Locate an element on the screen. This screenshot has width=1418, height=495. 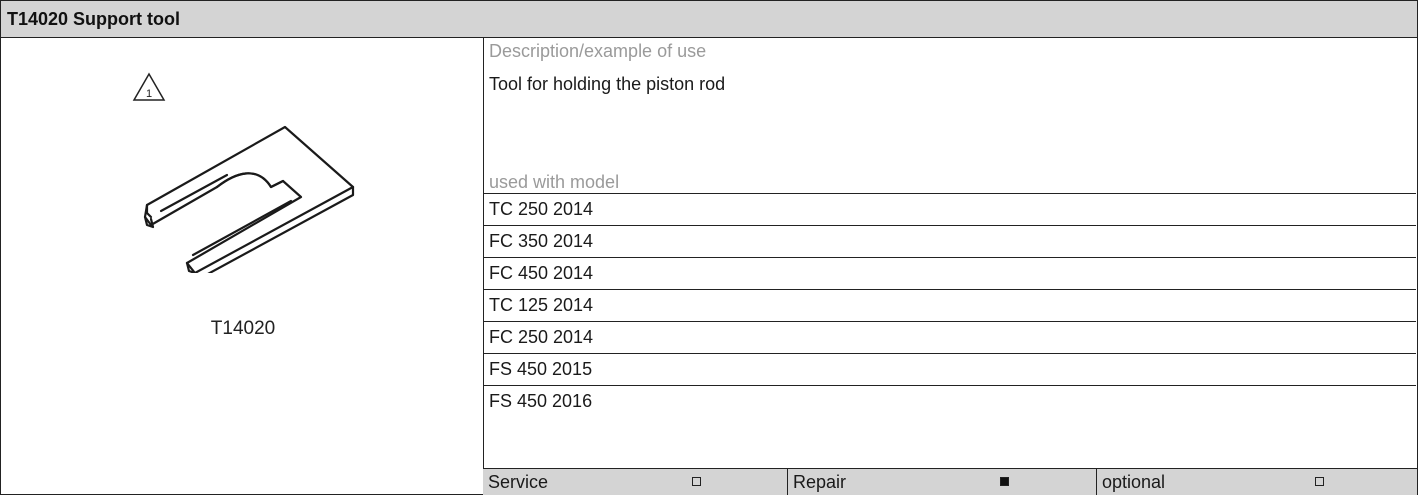
support-tool-drawing is located at coordinates (249, 199).